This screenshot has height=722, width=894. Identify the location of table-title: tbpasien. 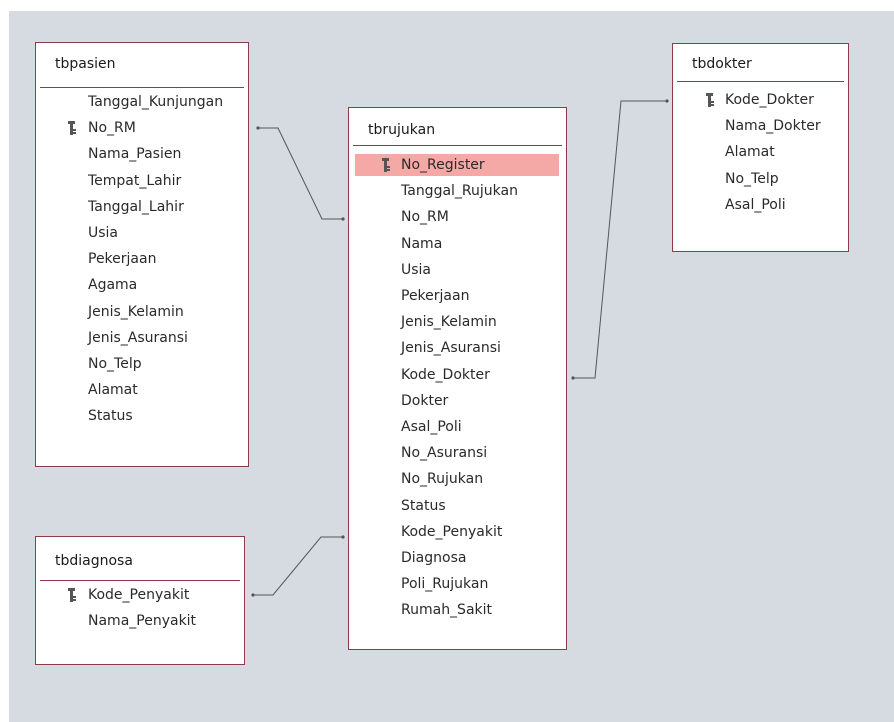
(85, 64).